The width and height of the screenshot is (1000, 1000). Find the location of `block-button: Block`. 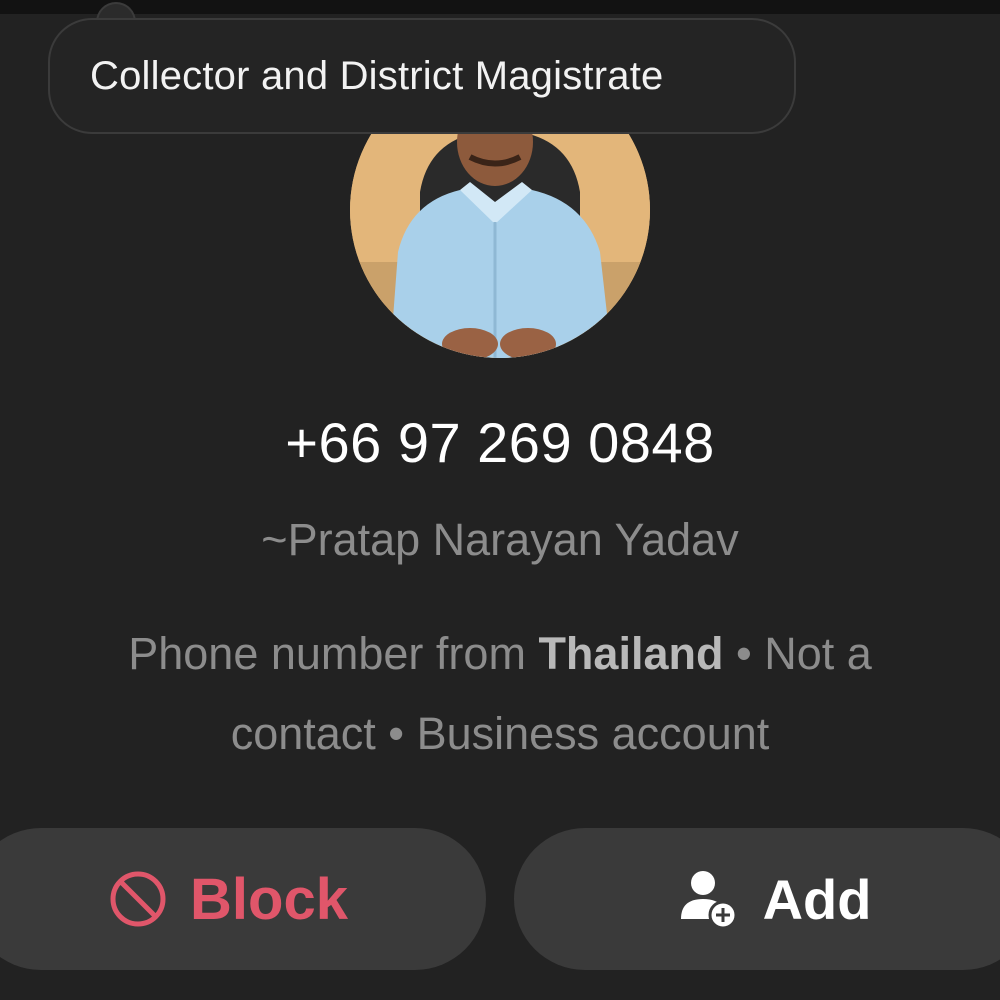

block-button: Block is located at coordinates (243, 899).